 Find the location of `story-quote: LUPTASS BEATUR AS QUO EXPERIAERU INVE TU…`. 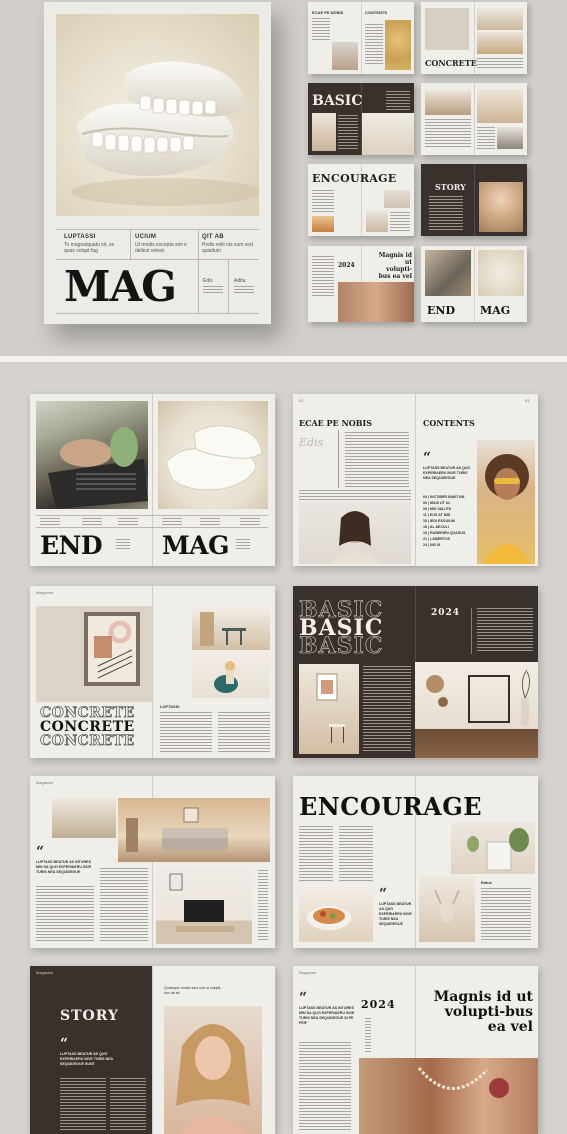

story-quote: LUPTASS BEATUR AS QUO EXPERIAERU INVE TU… is located at coordinates (86, 1059).